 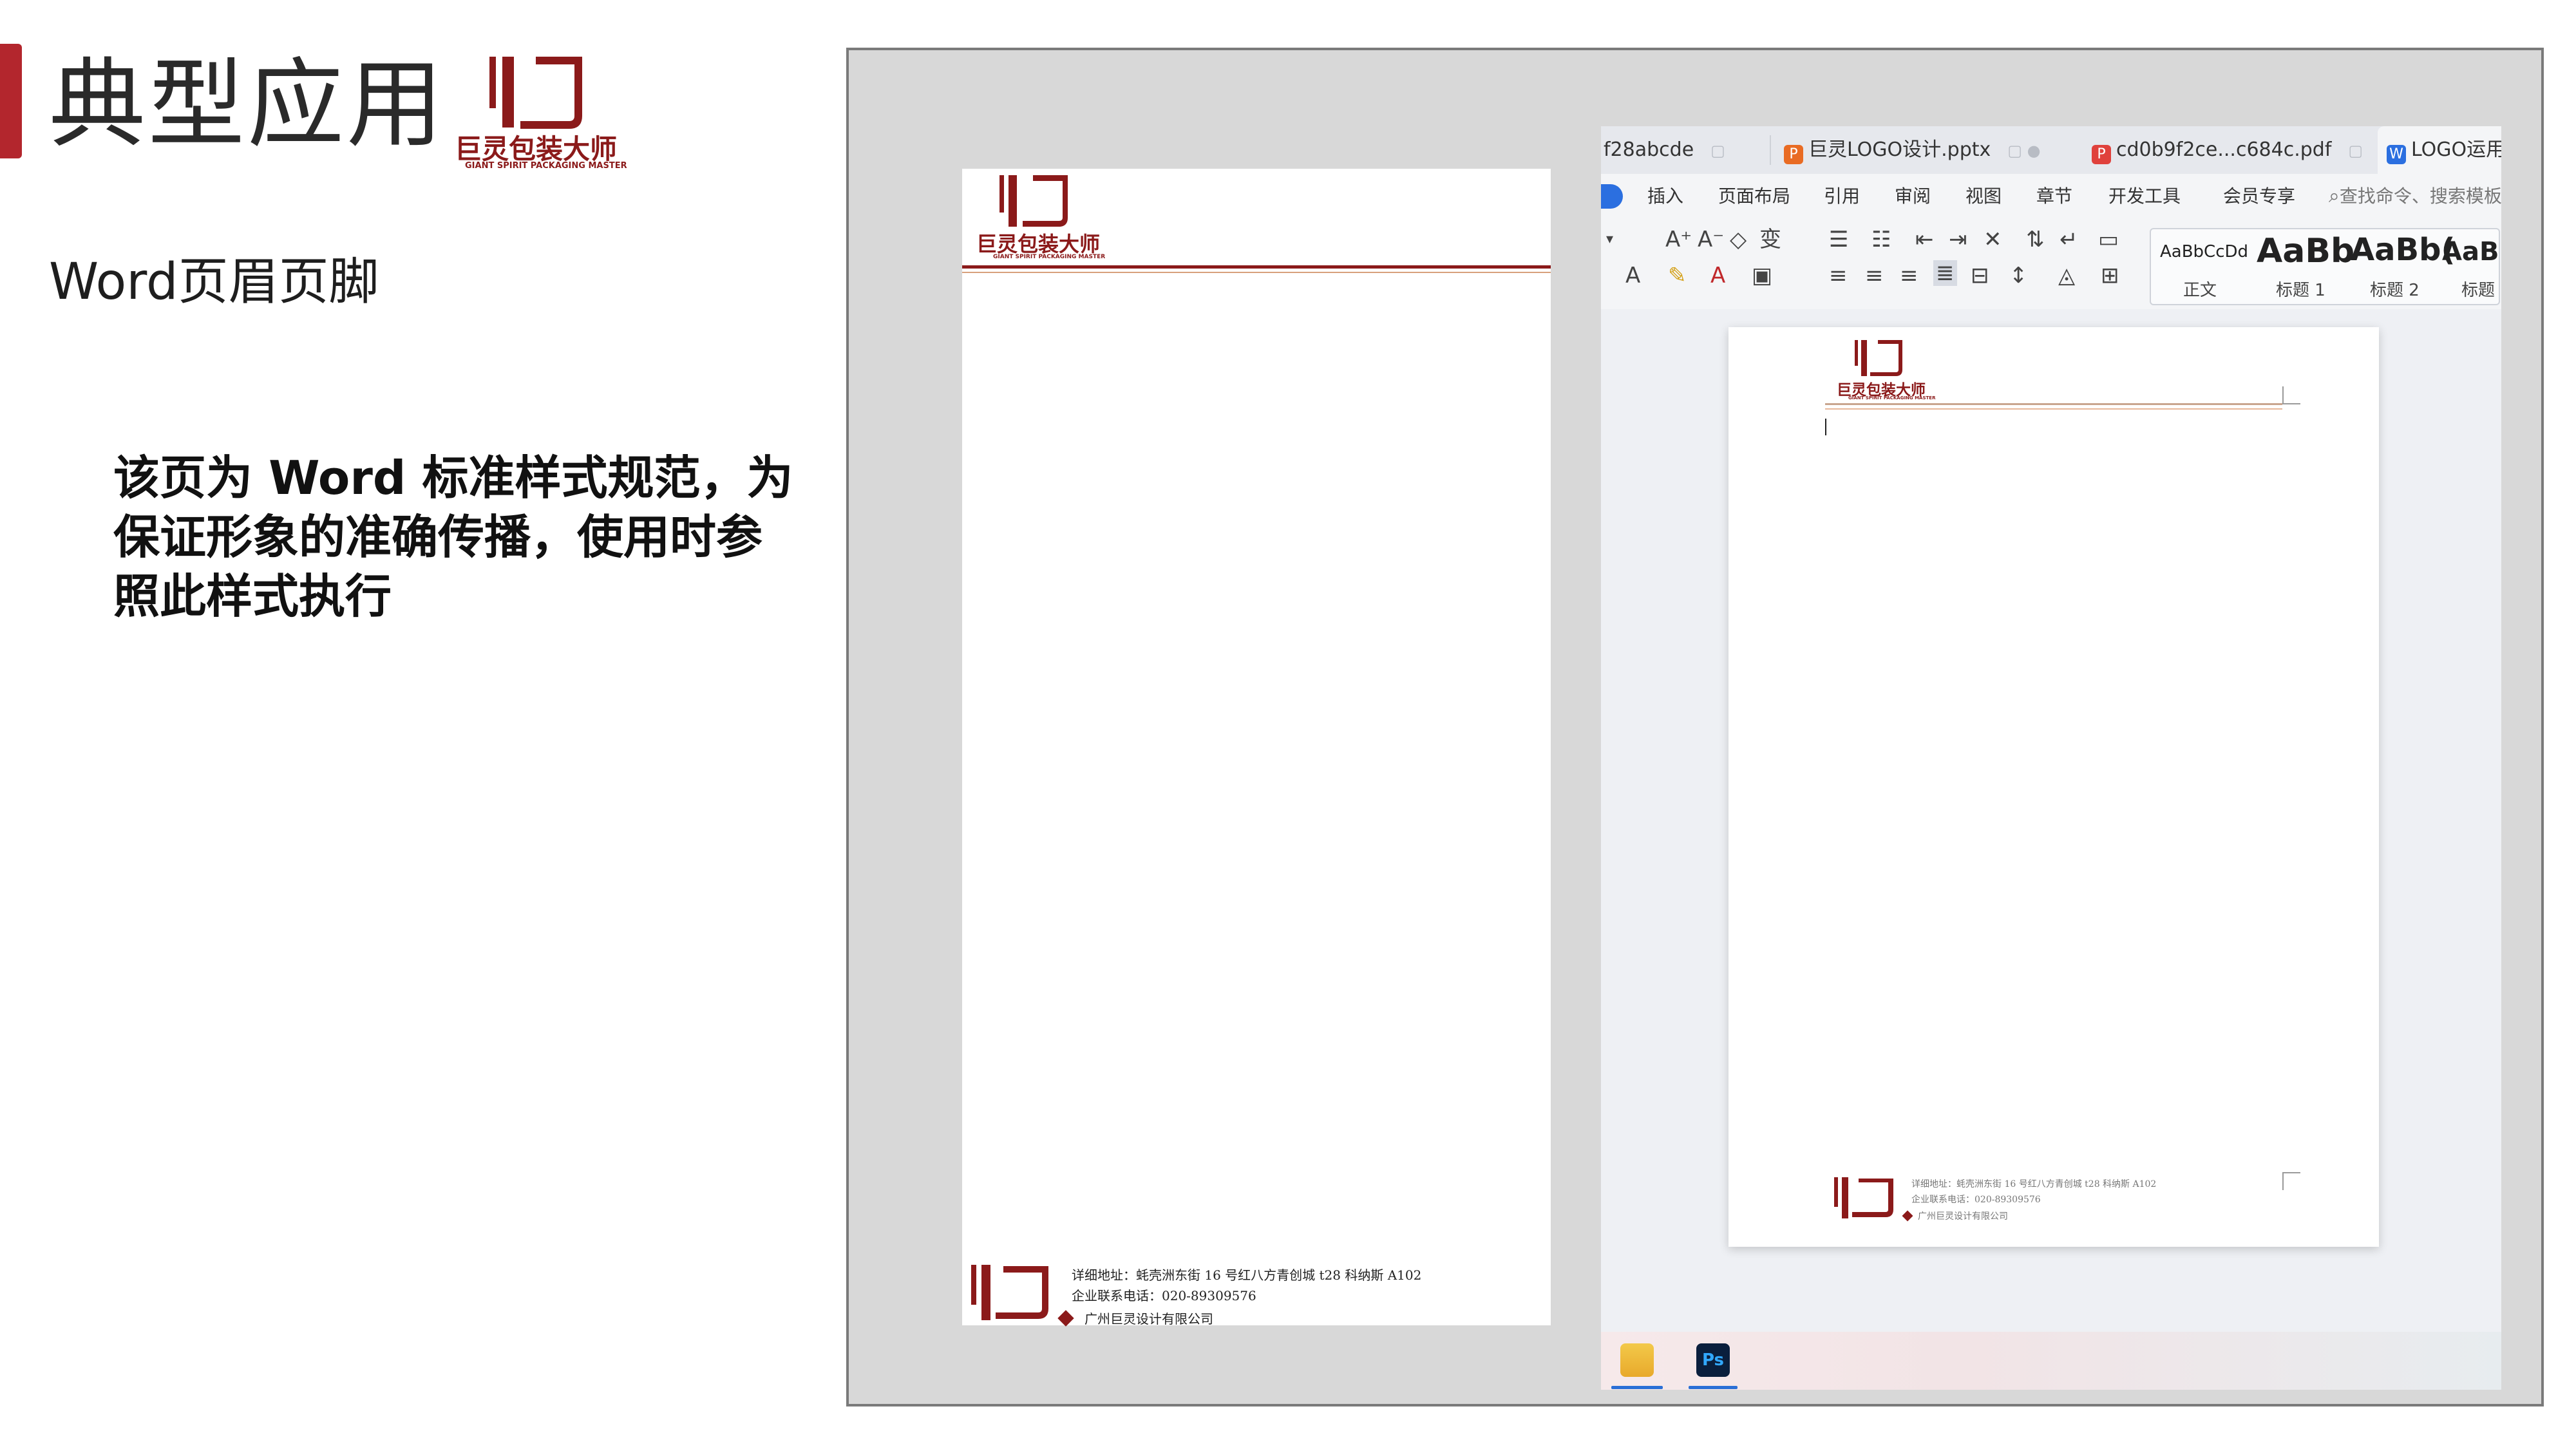 I want to click on align-center-icon: ≡, so click(x=1874, y=276).